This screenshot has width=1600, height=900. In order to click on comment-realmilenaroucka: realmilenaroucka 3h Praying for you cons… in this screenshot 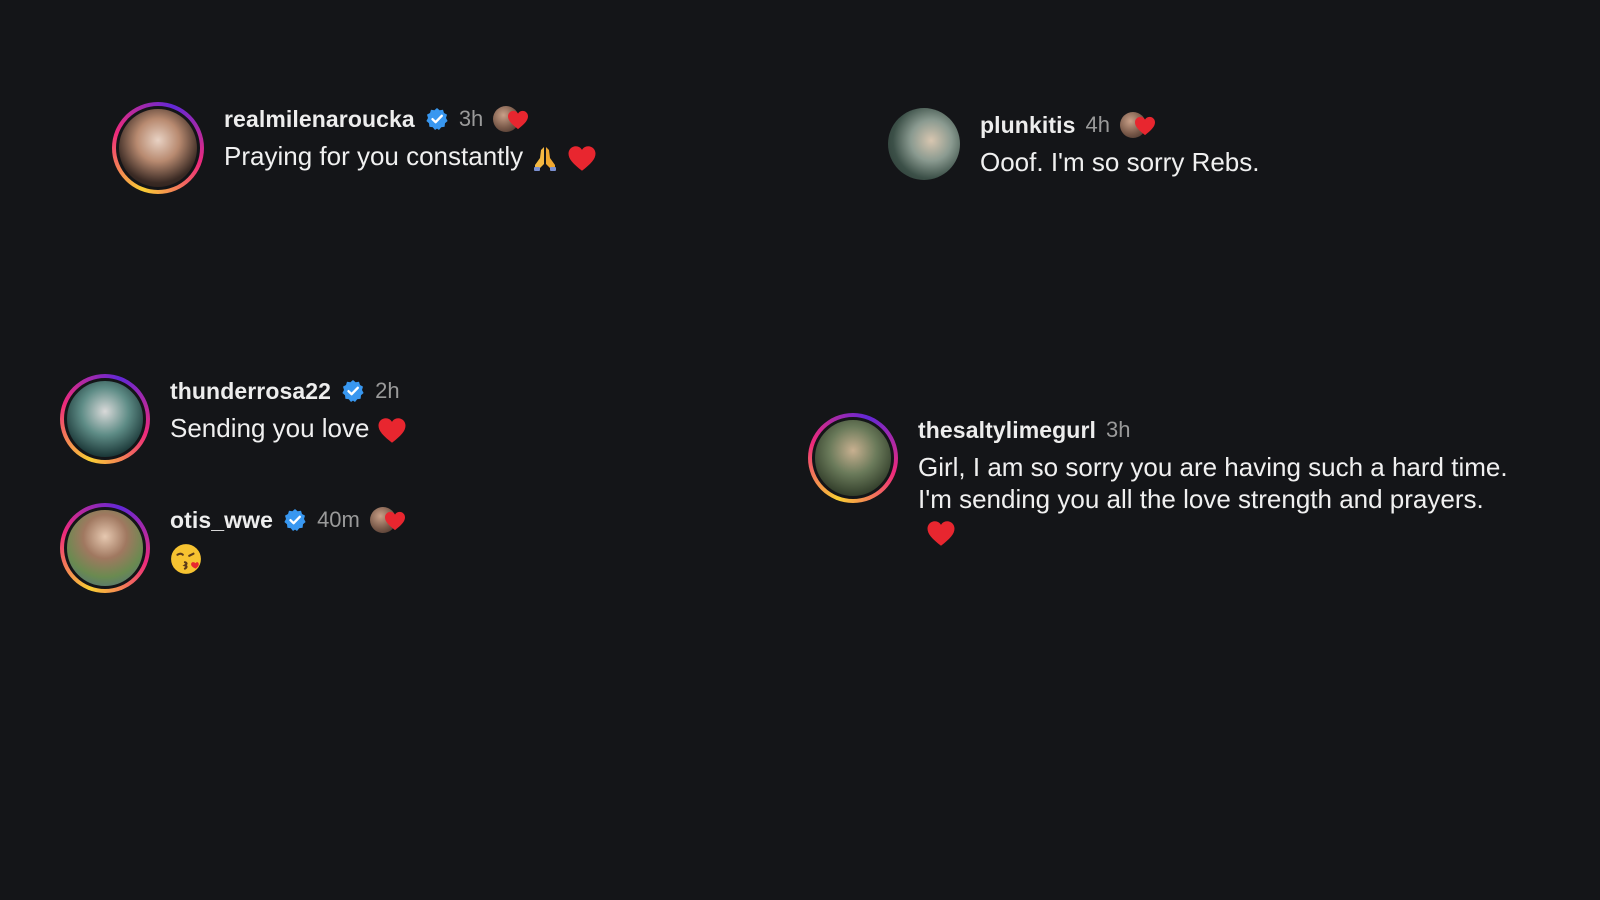, I will do `click(354, 148)`.